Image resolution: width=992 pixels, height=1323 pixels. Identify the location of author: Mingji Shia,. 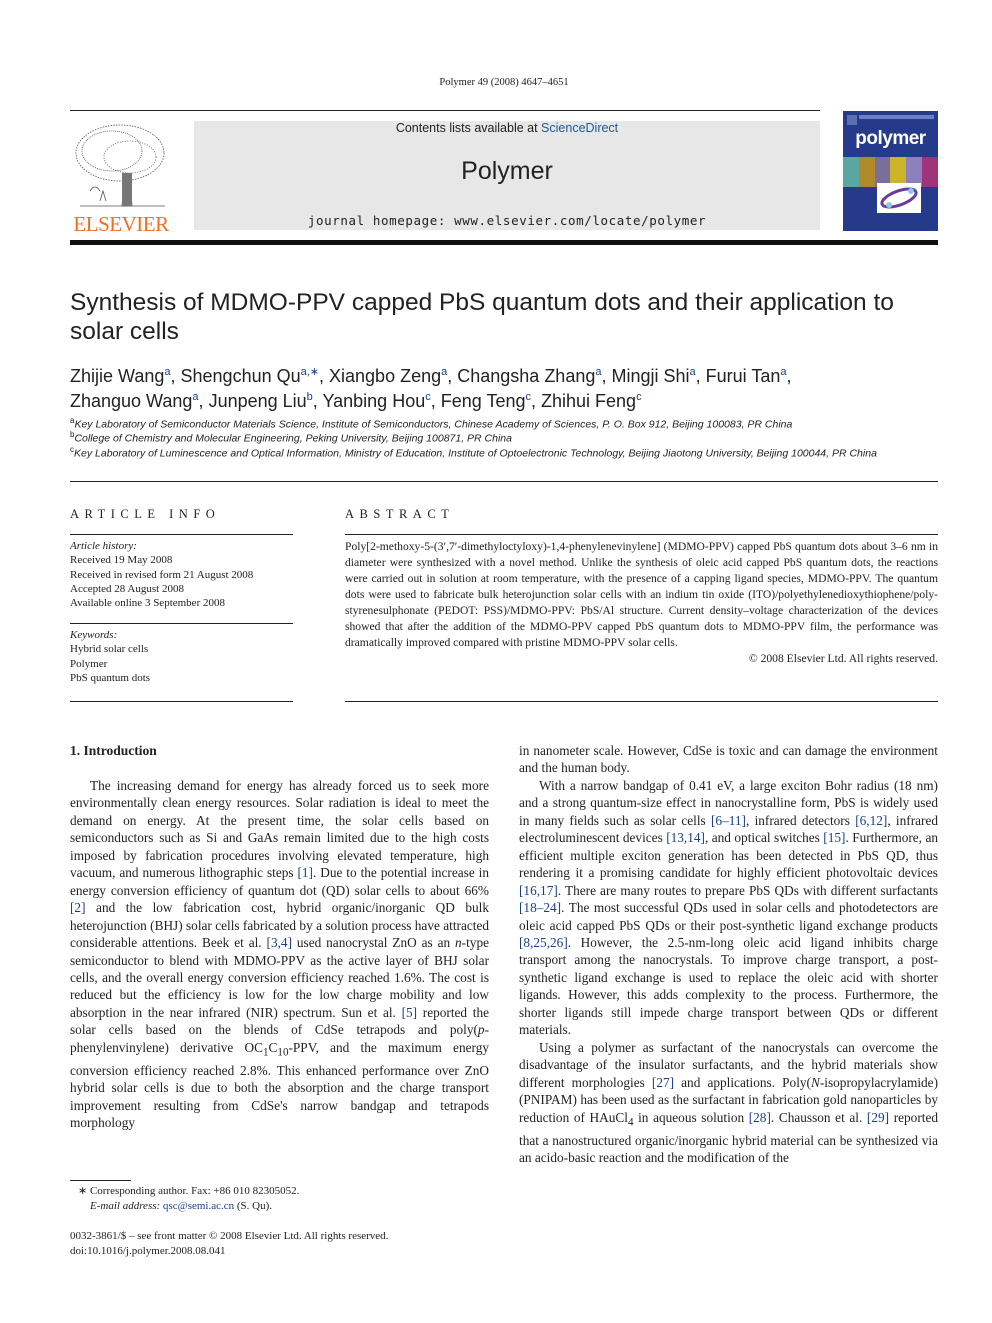
(658, 376).